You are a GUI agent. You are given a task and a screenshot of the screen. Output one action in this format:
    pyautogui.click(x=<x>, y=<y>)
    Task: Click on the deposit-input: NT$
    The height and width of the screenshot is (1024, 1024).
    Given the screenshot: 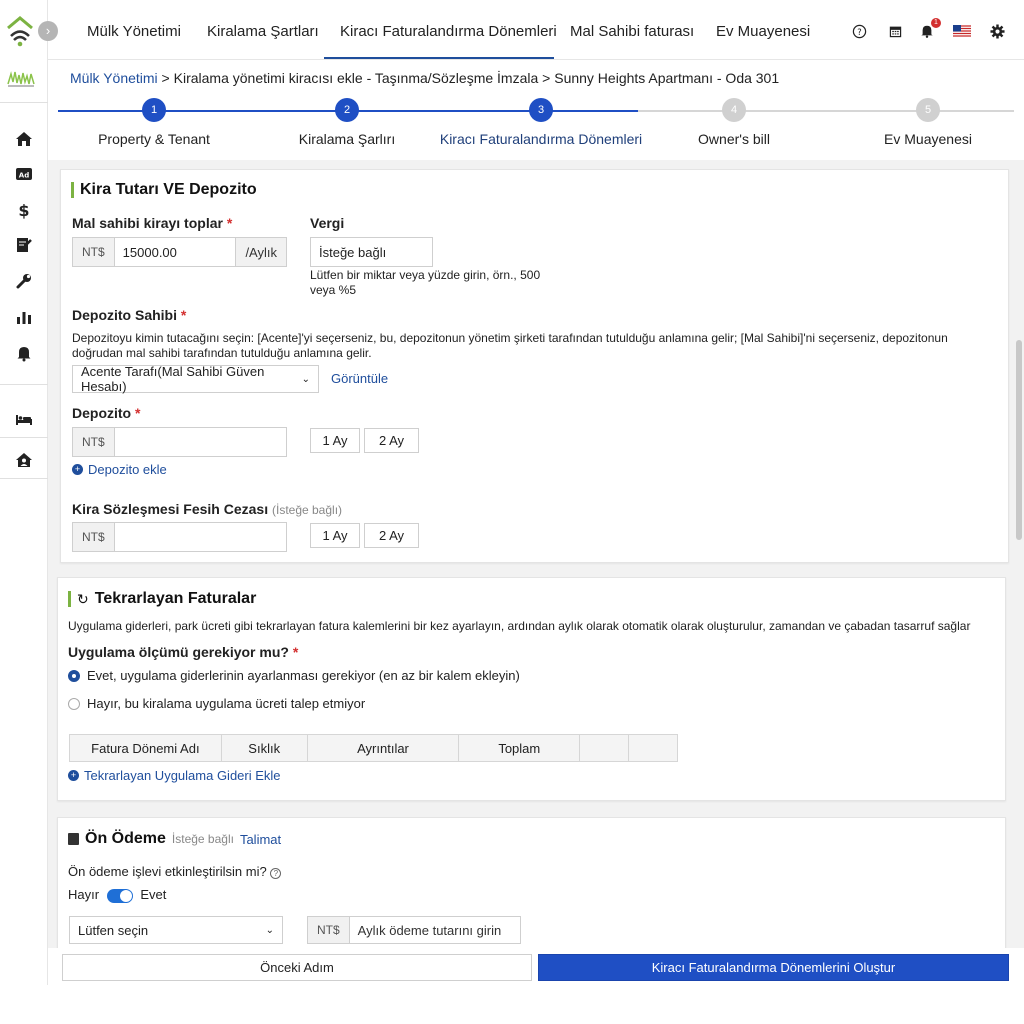 What is the action you would take?
    pyautogui.click(x=179, y=442)
    